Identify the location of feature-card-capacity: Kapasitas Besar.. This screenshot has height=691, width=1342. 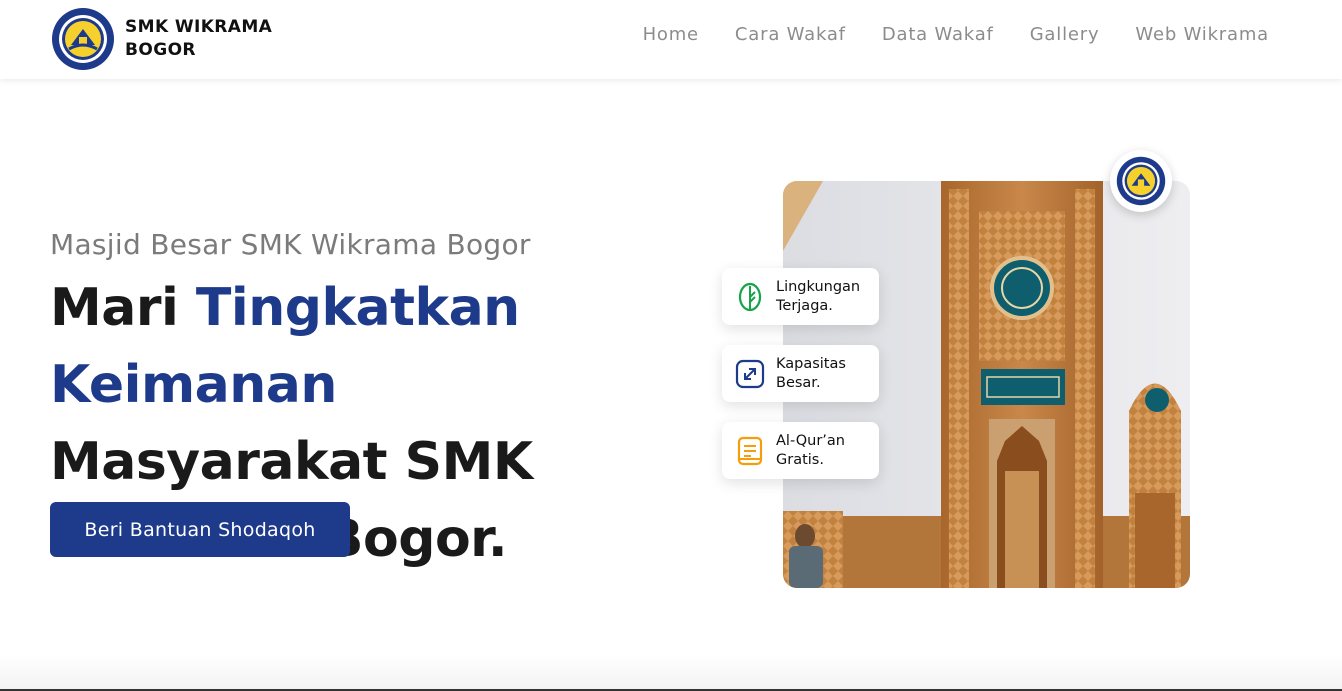
(800, 373).